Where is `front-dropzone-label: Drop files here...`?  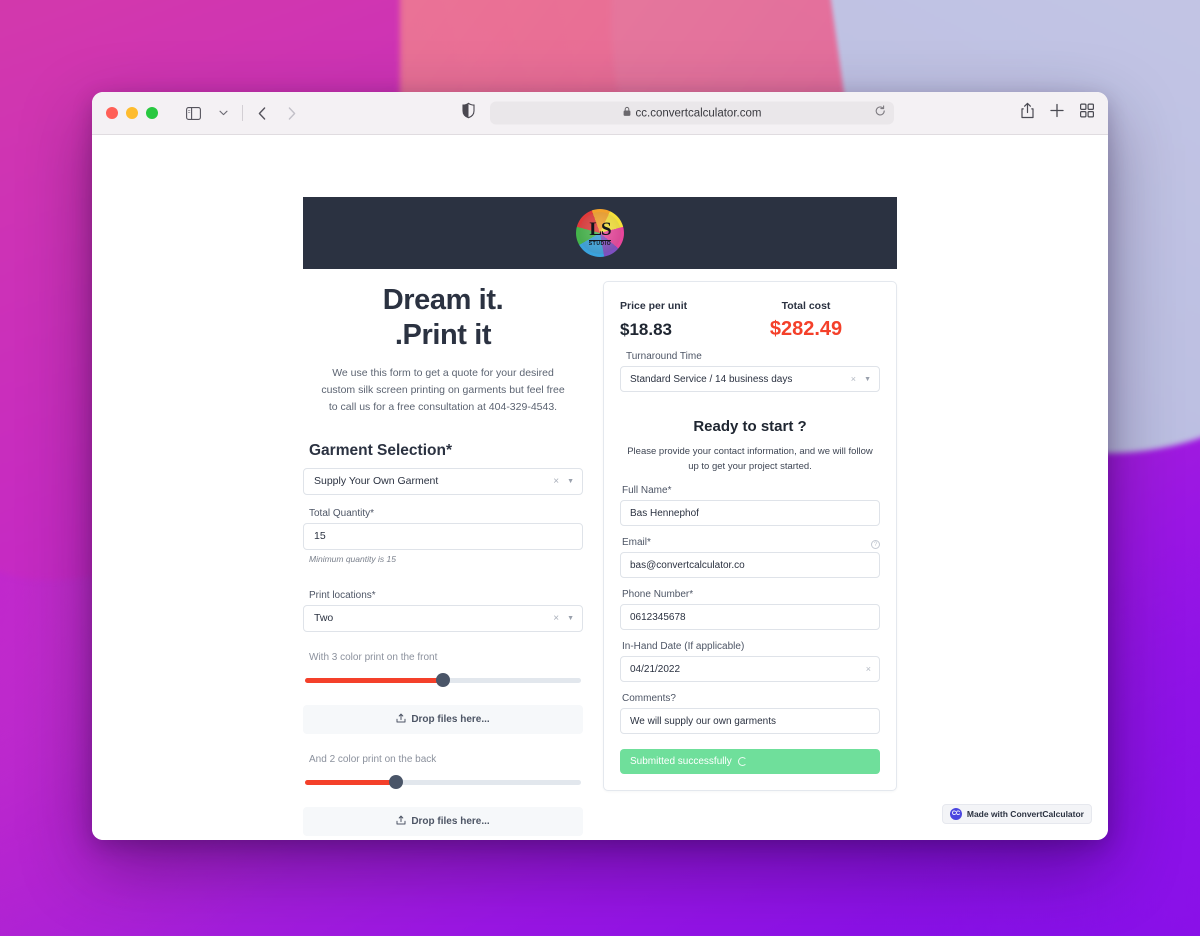
front-dropzone-label: Drop files here... is located at coordinates (450, 719).